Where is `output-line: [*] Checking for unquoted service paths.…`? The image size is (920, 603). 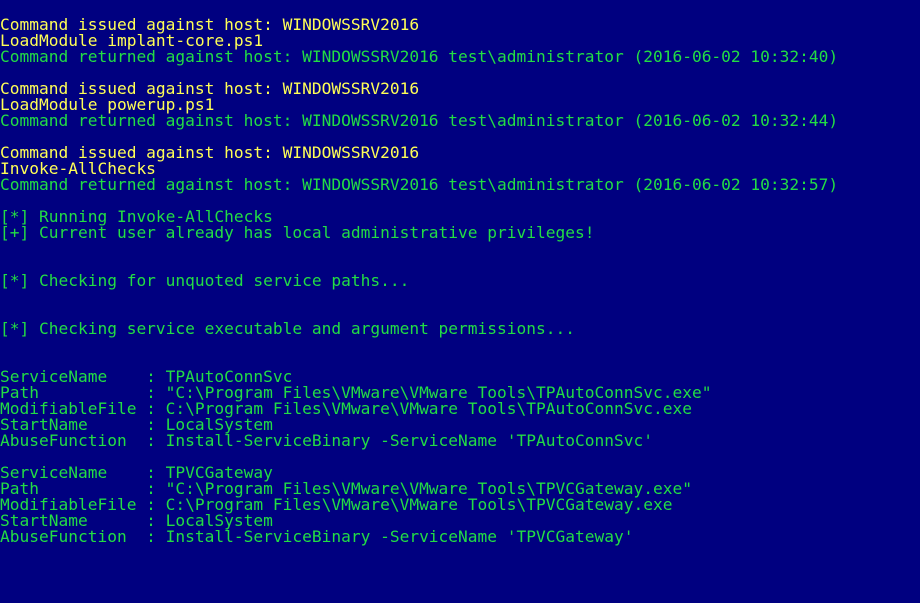 output-line: [*] Checking for unquoted service paths.… is located at coordinates (205, 280).